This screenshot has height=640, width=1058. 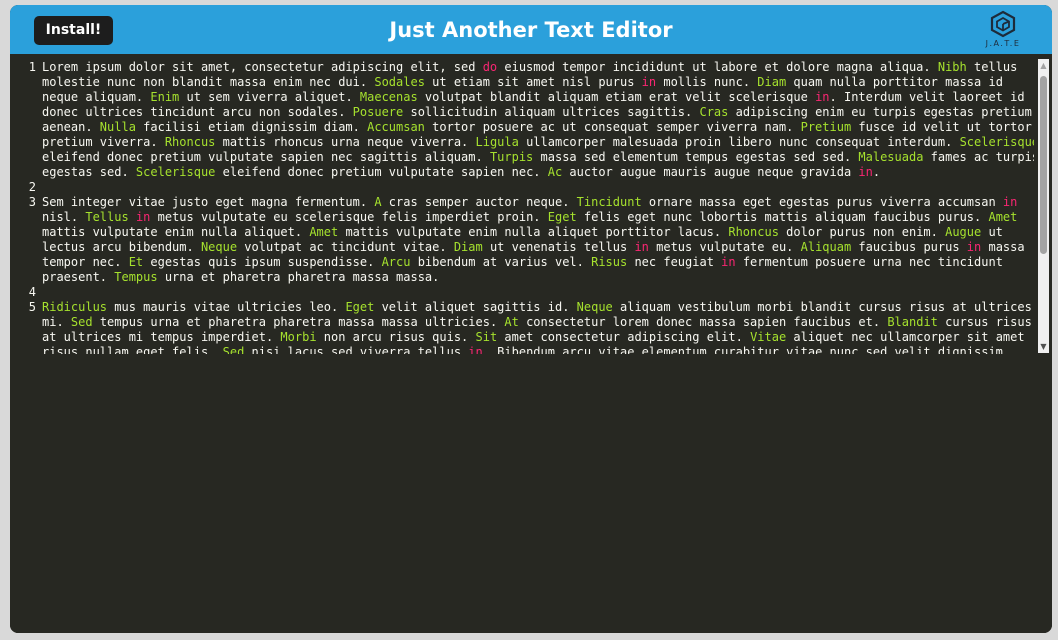 What do you see at coordinates (165, 97) in the screenshot?
I see `highlighted-word: Enim` at bounding box center [165, 97].